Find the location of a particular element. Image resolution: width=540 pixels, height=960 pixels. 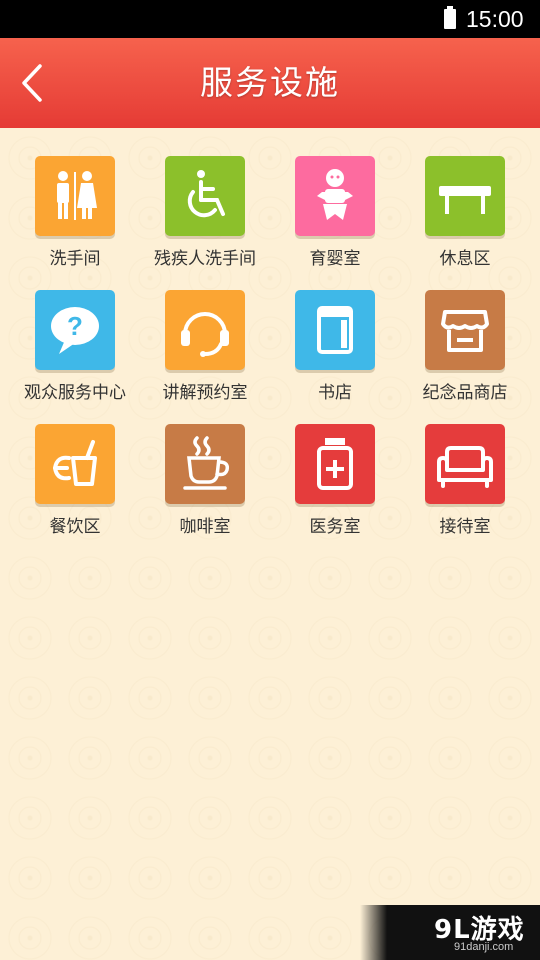

facility-souvenir-shop: 纪念品商店 is located at coordinates (465, 350).